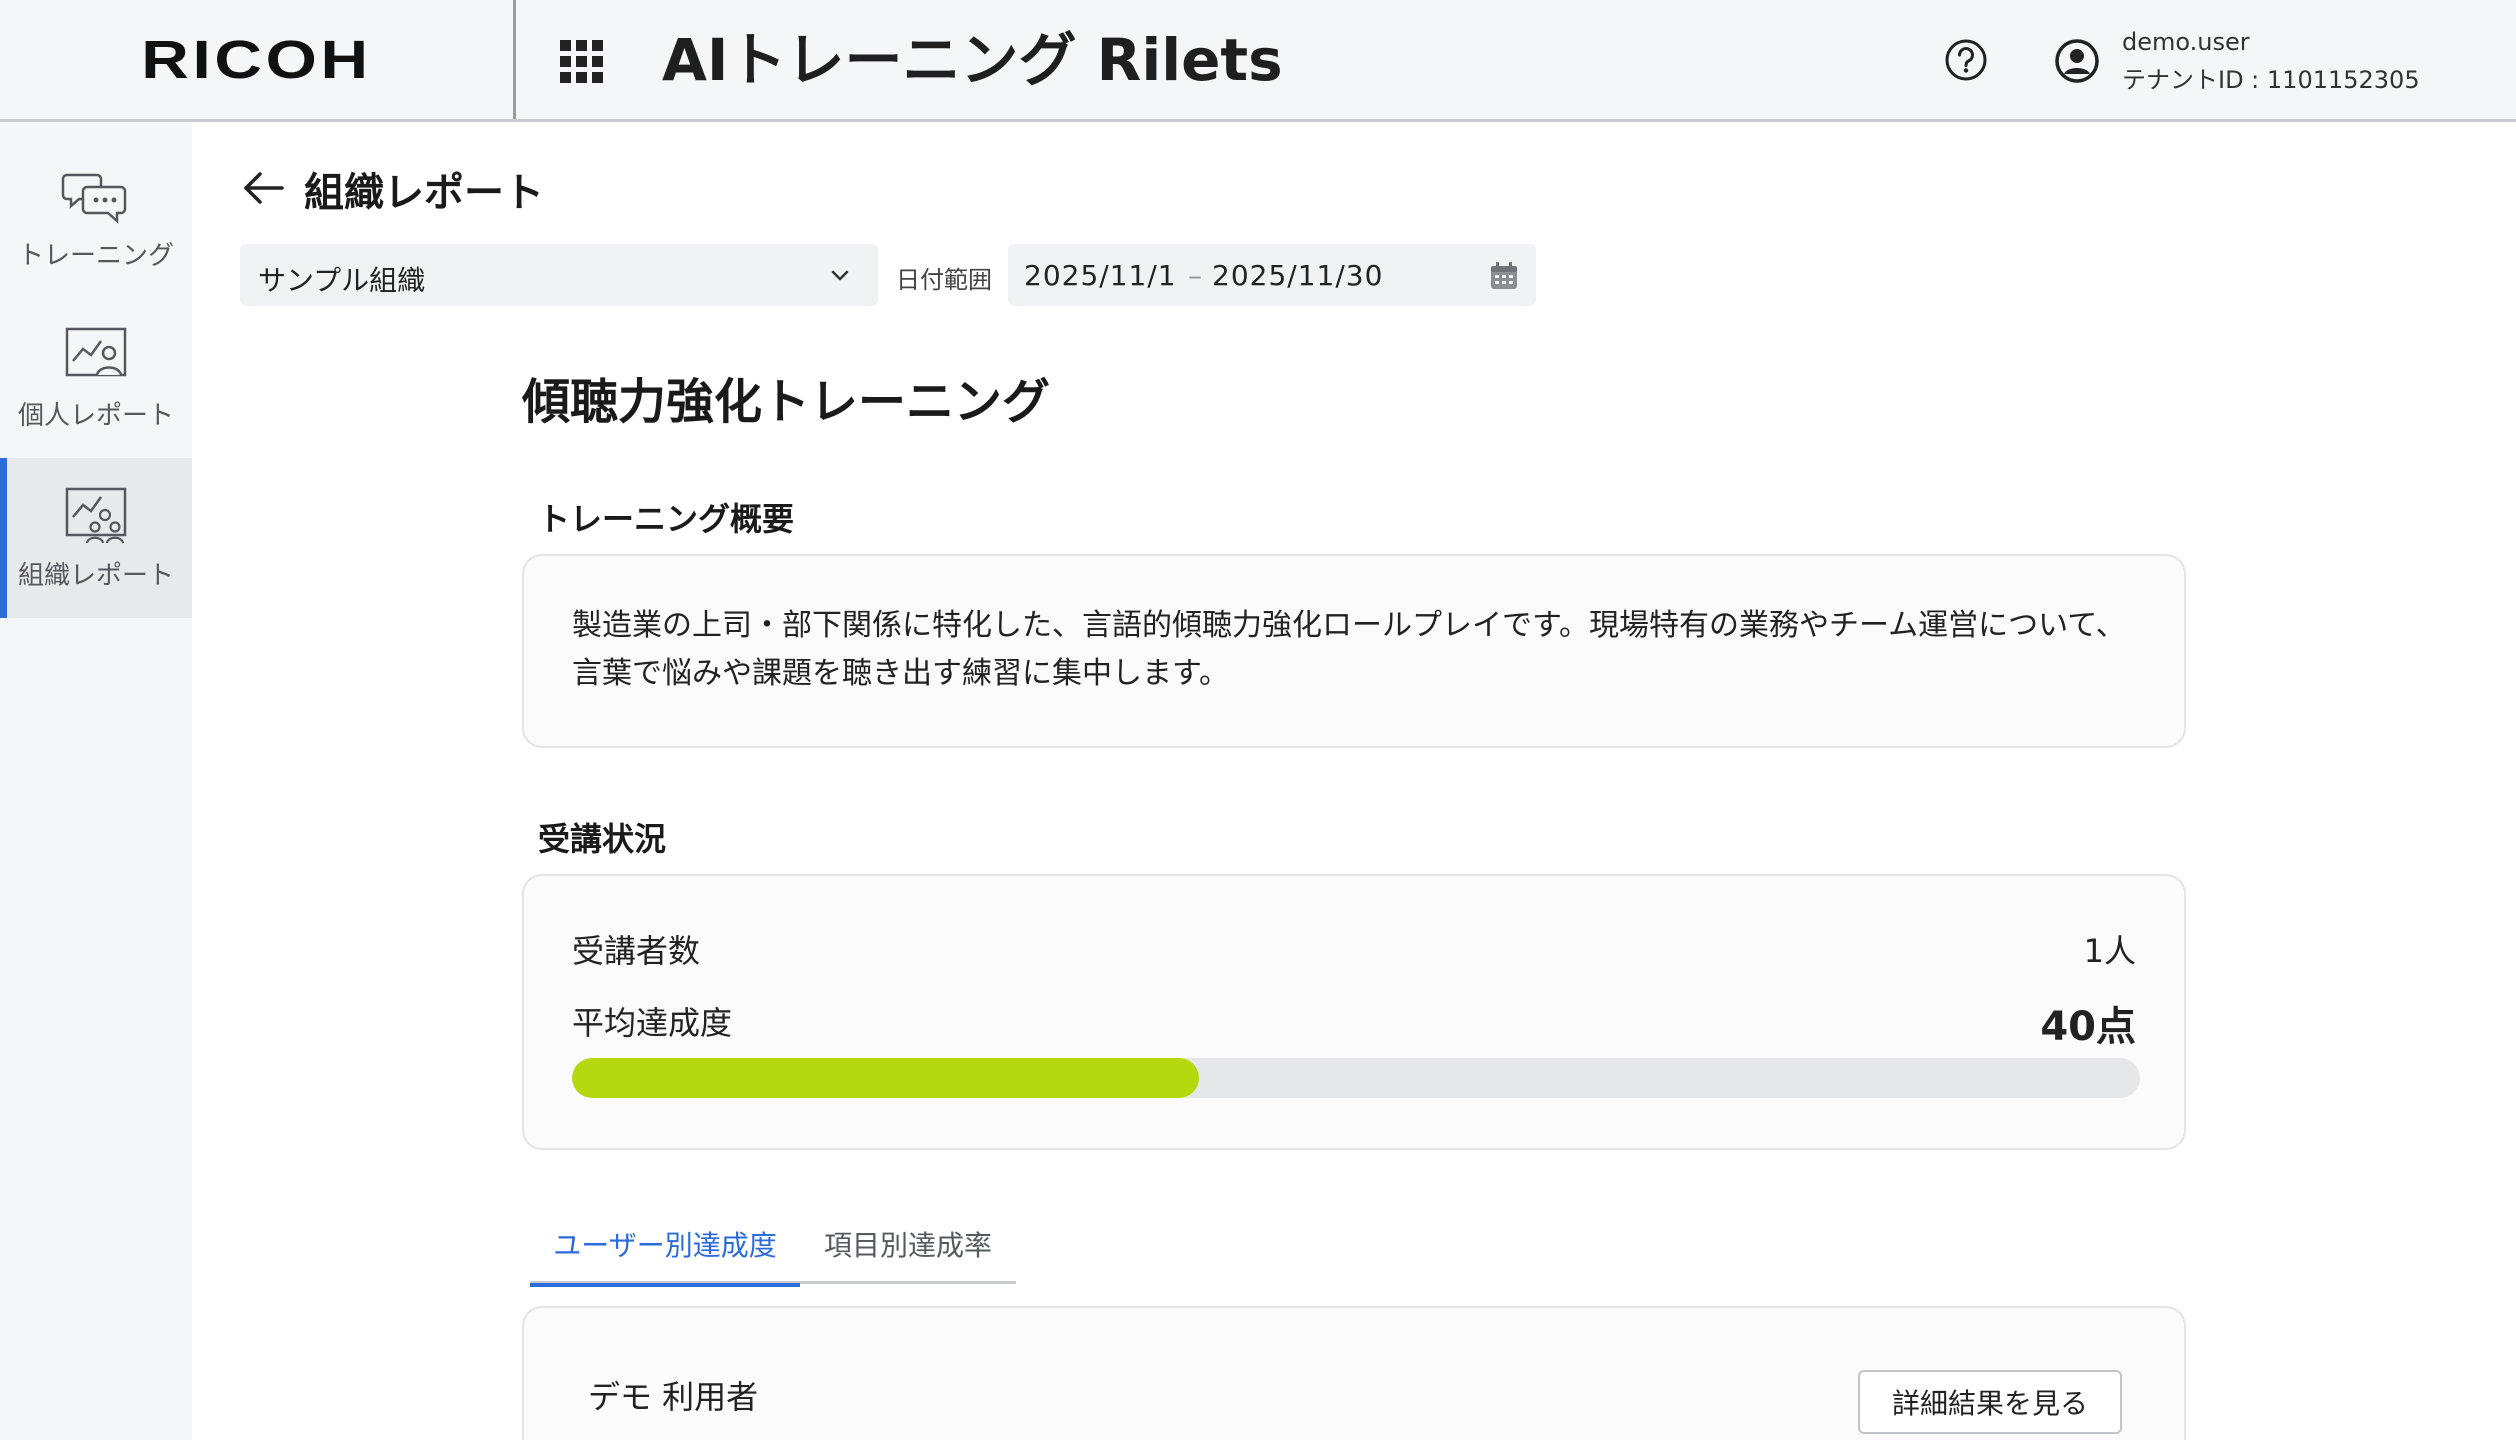 Image resolution: width=2516 pixels, height=1440 pixels. What do you see at coordinates (1354, 1012) in the screenshot?
I see `status-card: 受講者数 1人 平均達成度 40点` at bounding box center [1354, 1012].